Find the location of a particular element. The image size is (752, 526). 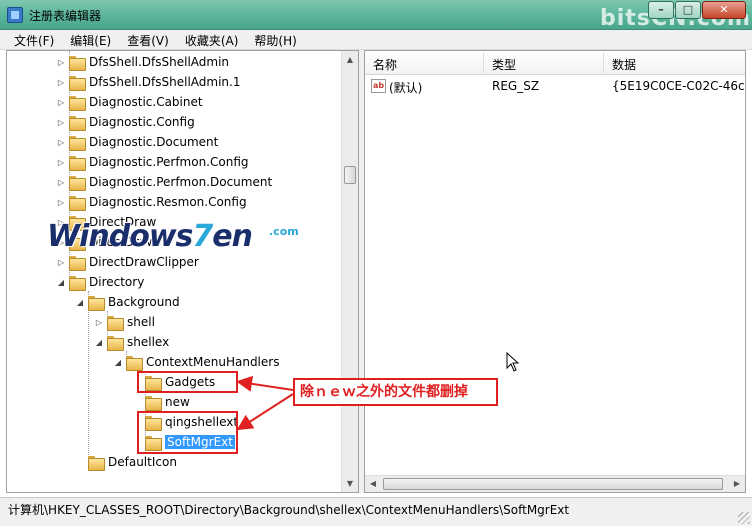

regedit-app-icon is located at coordinates (15, 15).